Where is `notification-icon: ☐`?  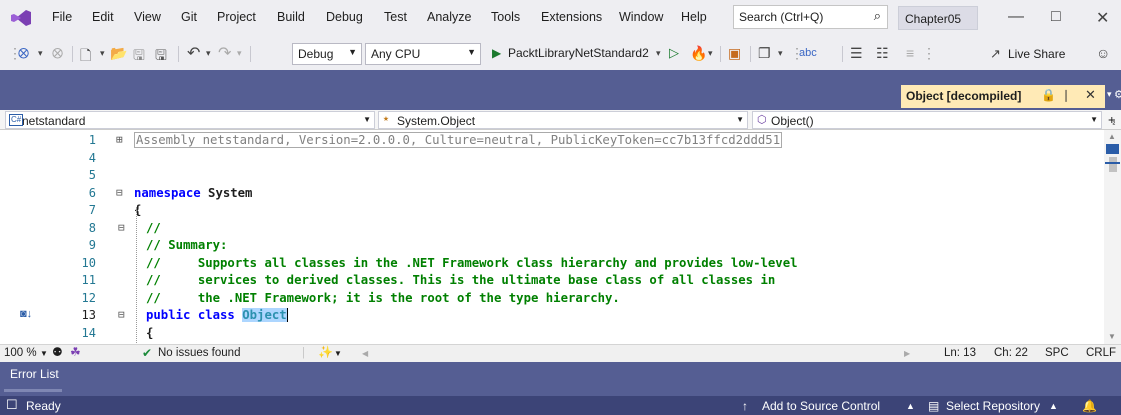 notification-icon: ☐ is located at coordinates (12, 405).